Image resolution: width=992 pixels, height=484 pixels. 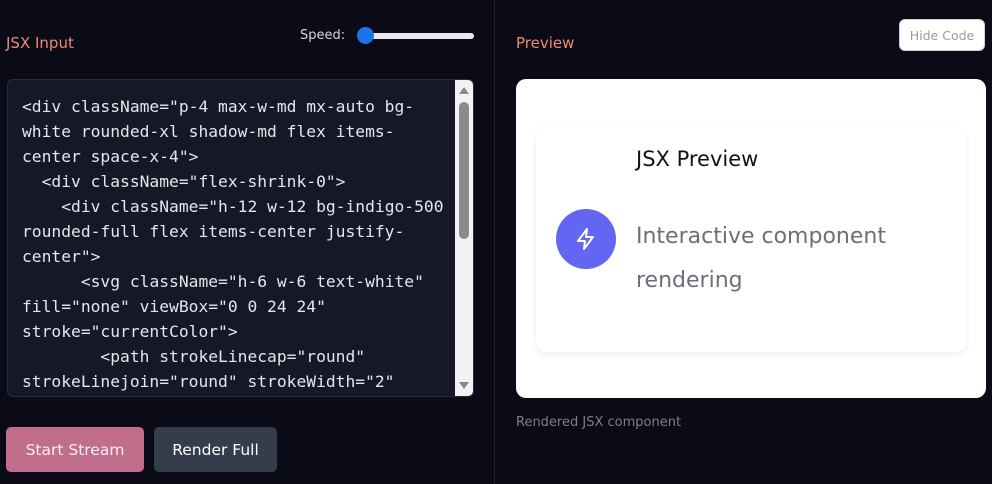 What do you see at coordinates (545, 43) in the screenshot?
I see `preview-title: Preview` at bounding box center [545, 43].